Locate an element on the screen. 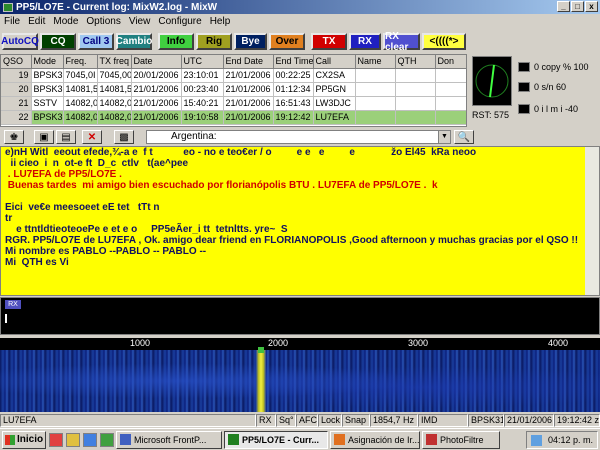 Image resolution: width=600 pixels, height=450 pixels. macro-cq-button: CQ is located at coordinates (58, 41).